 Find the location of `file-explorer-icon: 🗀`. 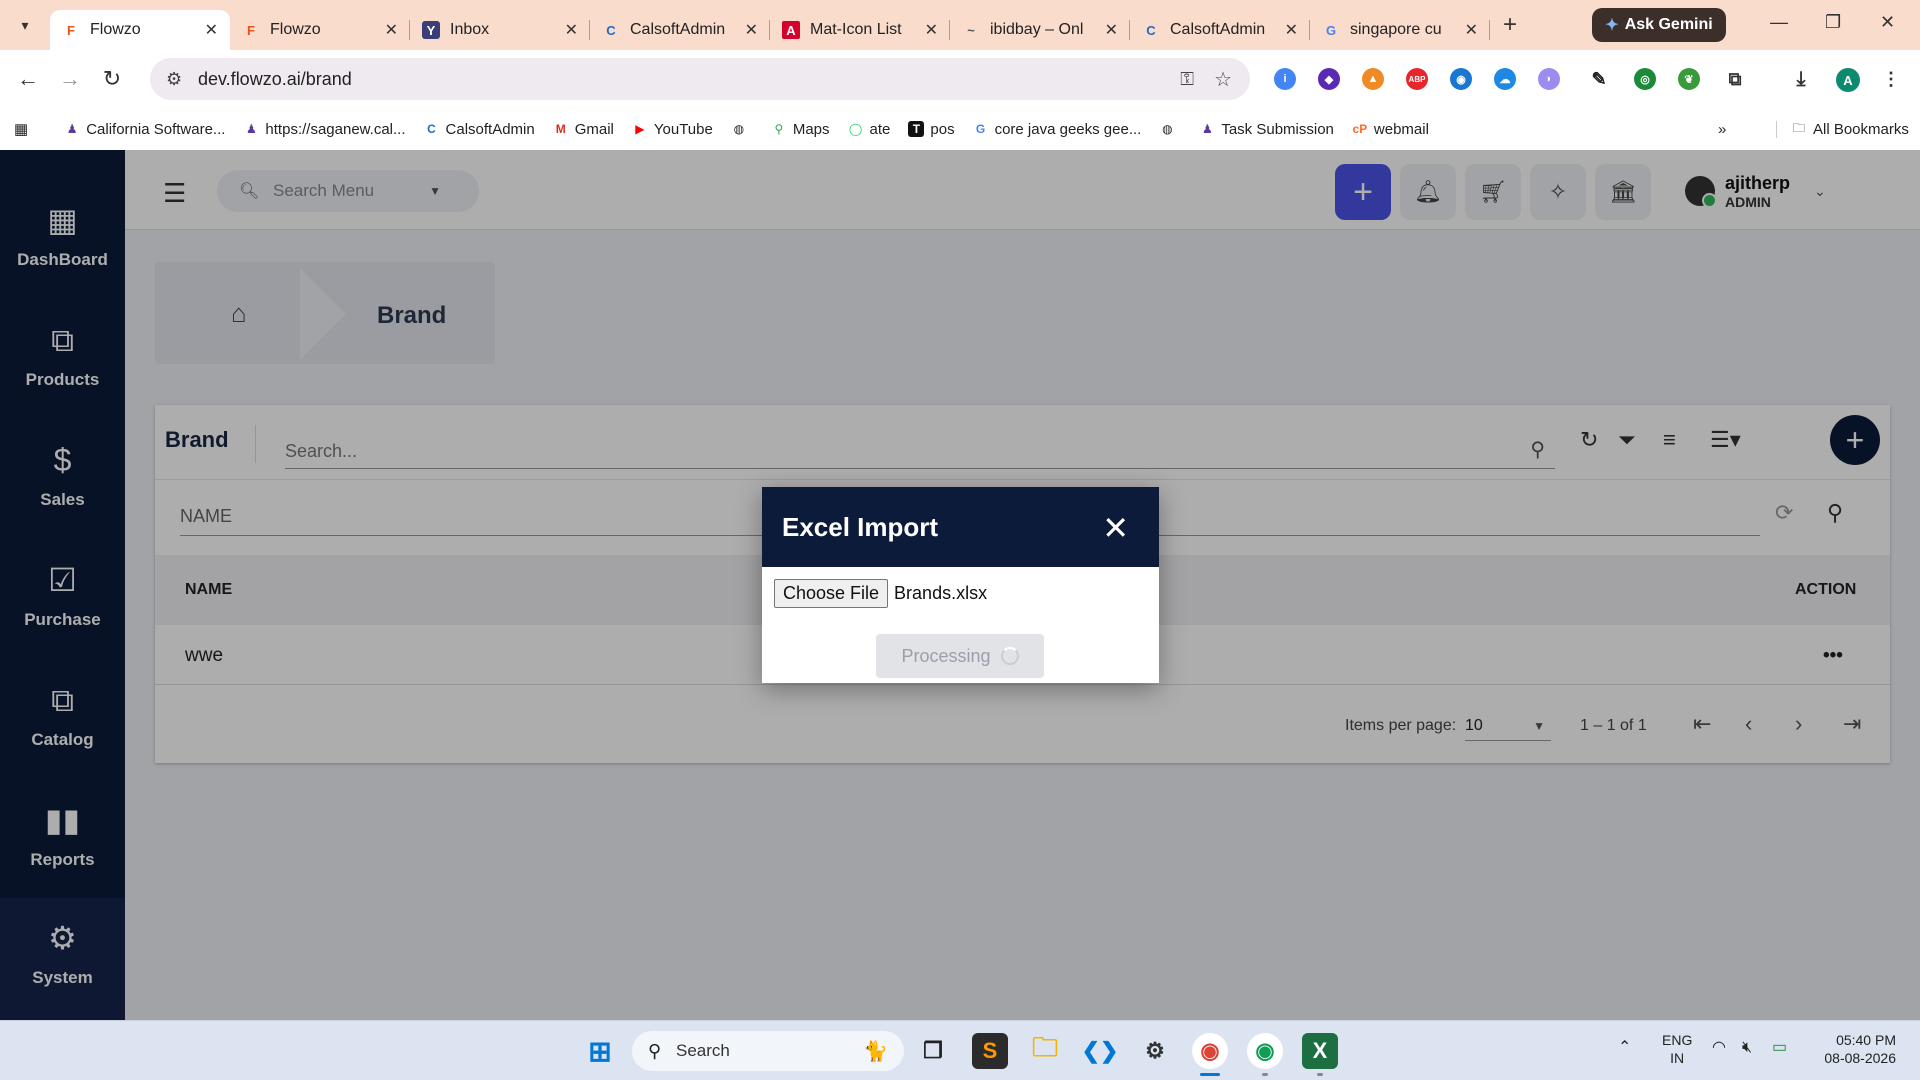

file-explorer-icon: 🗀 is located at coordinates (1045, 1050).